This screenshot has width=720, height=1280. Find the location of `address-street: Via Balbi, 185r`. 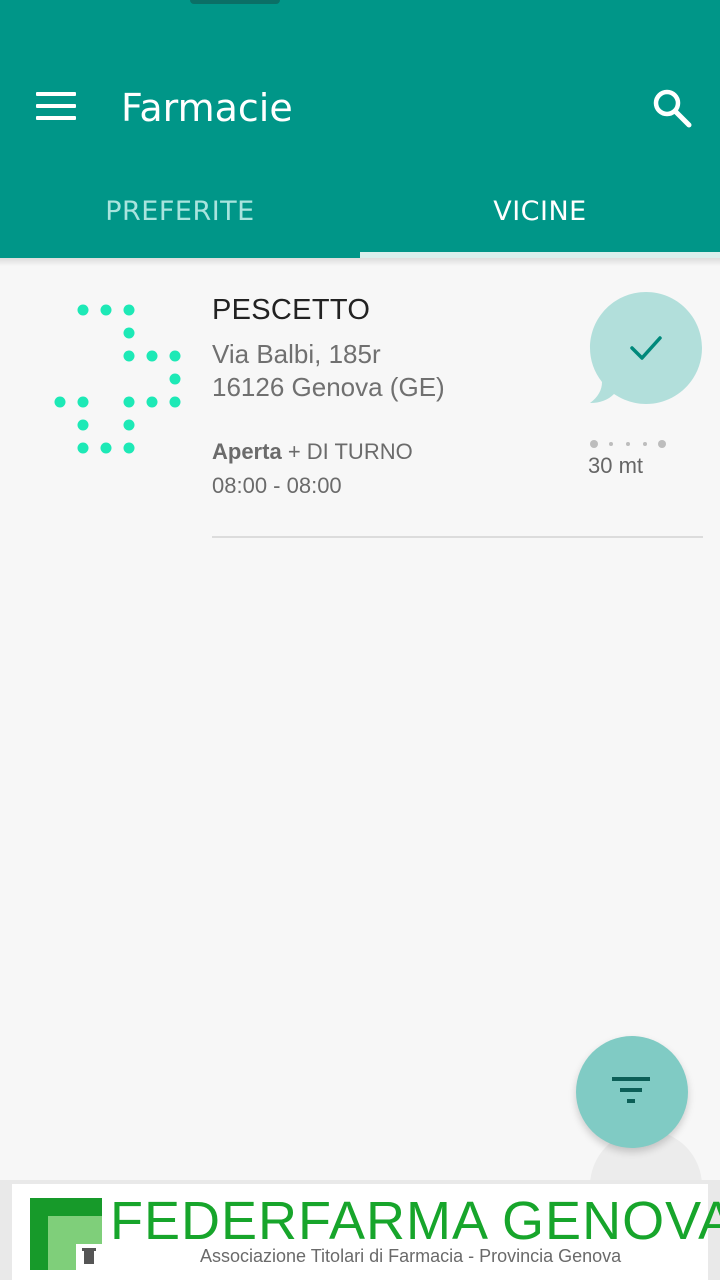

address-street: Via Balbi, 185r is located at coordinates (296, 354).